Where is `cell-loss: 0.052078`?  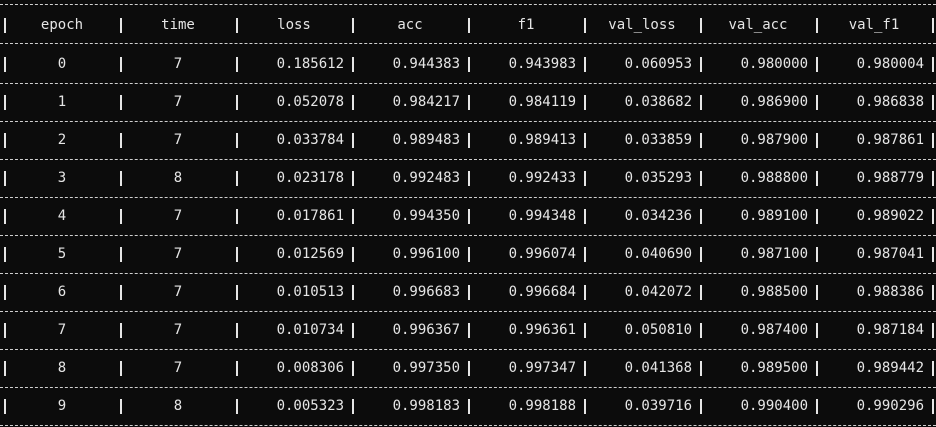
cell-loss: 0.052078 is located at coordinates (310, 102).